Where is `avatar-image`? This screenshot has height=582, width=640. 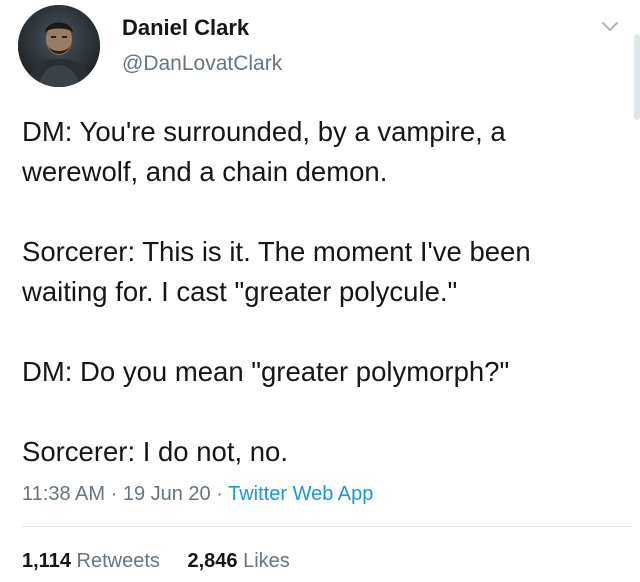
avatar-image is located at coordinates (59, 46).